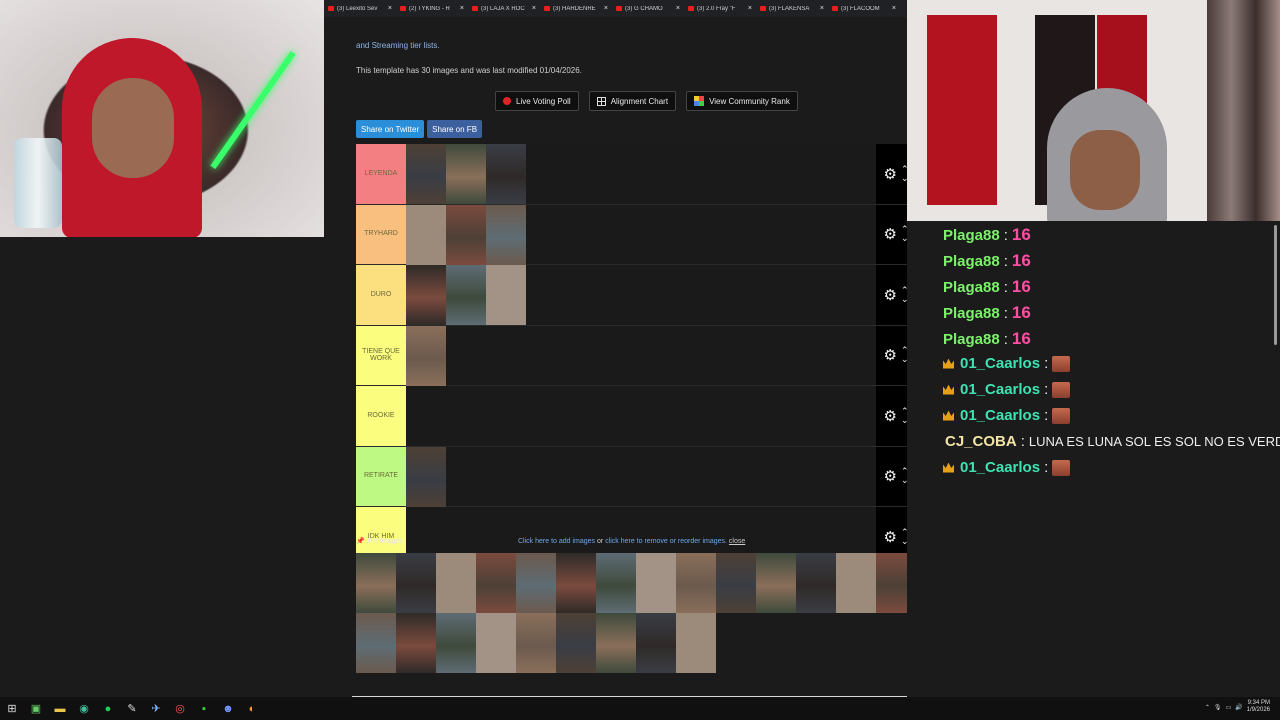  Describe the element at coordinates (252, 708) in the screenshot. I see `browser-app-icon: ◐` at that location.